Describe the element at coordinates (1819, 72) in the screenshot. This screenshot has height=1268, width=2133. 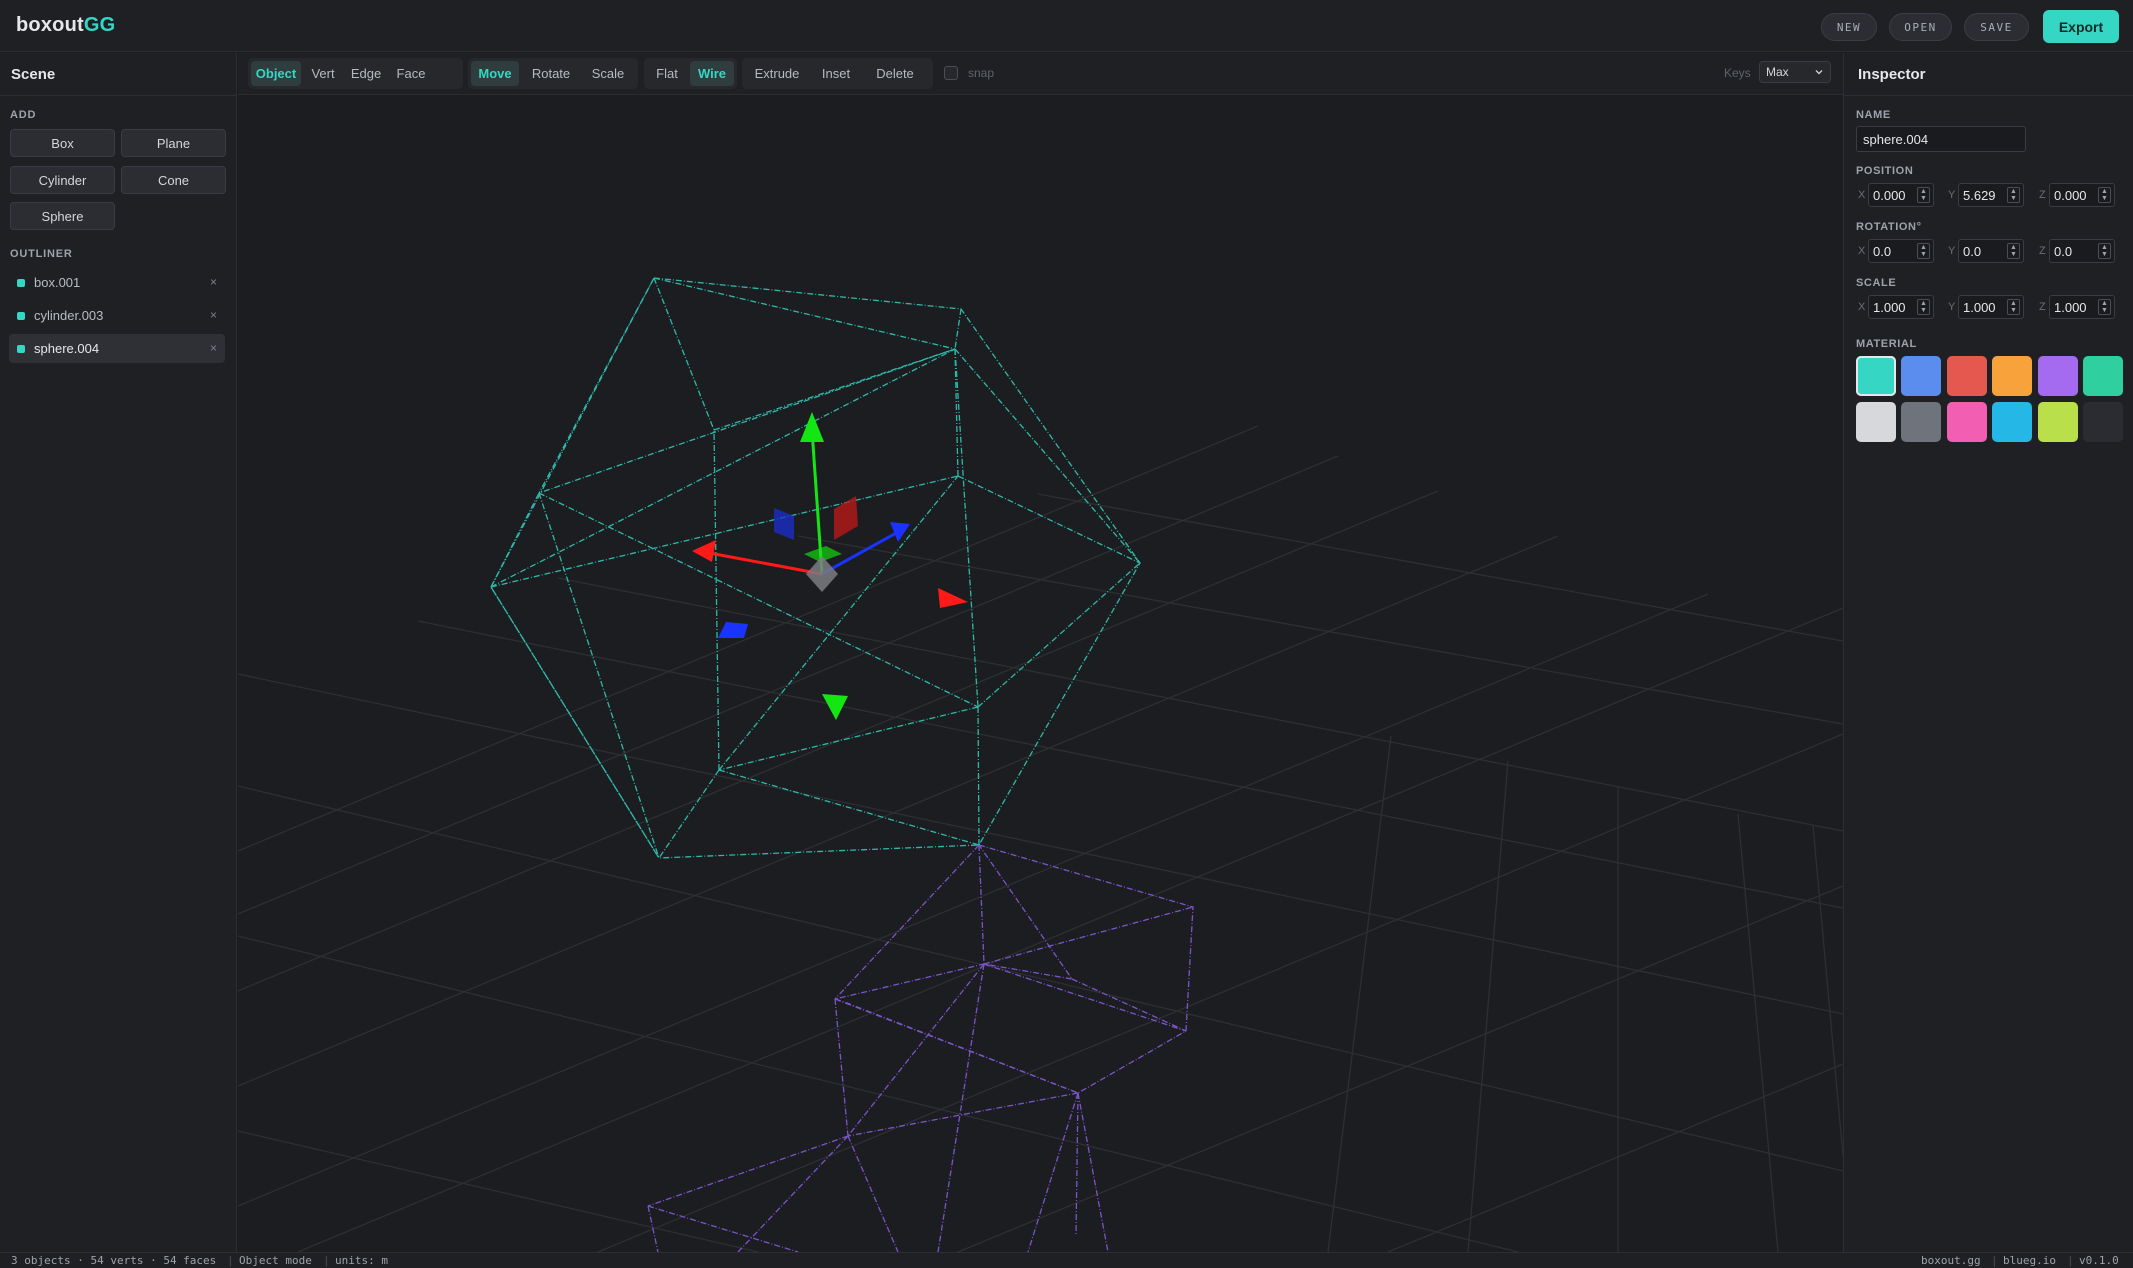
I see `chevron-down-icon` at that location.